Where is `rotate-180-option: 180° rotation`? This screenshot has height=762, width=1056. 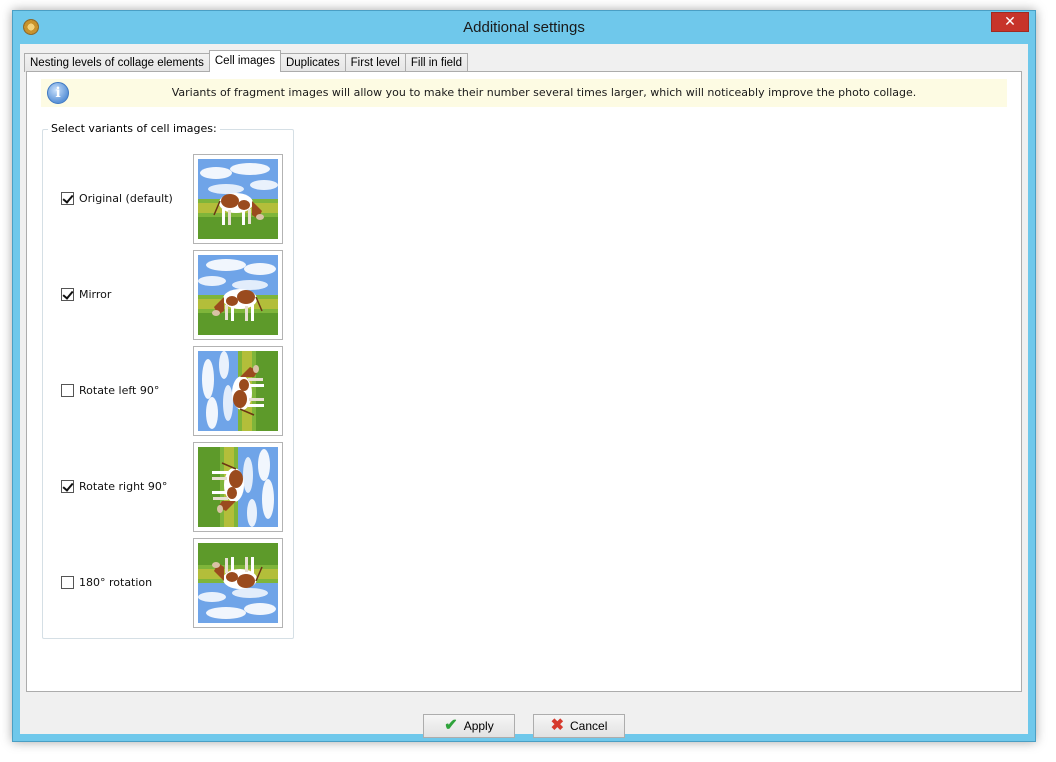
rotate-180-option: 180° rotation is located at coordinates (106, 582).